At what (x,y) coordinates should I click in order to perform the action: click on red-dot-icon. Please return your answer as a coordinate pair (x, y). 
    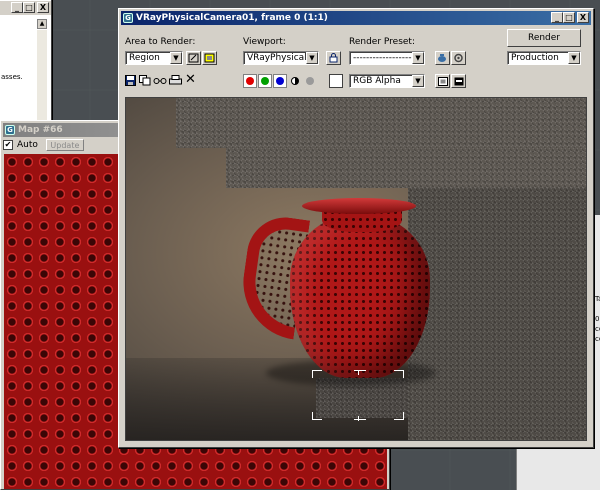
    Looking at the image, I should click on (250, 81).